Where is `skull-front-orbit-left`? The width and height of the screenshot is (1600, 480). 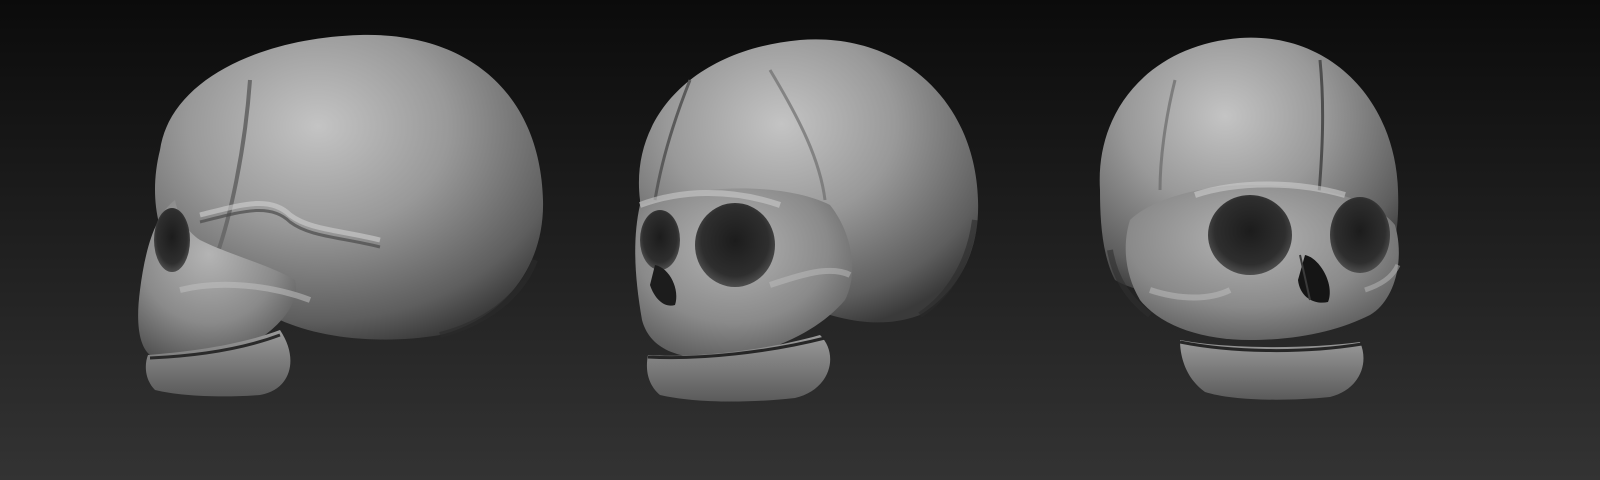 skull-front-orbit-left is located at coordinates (1250, 235).